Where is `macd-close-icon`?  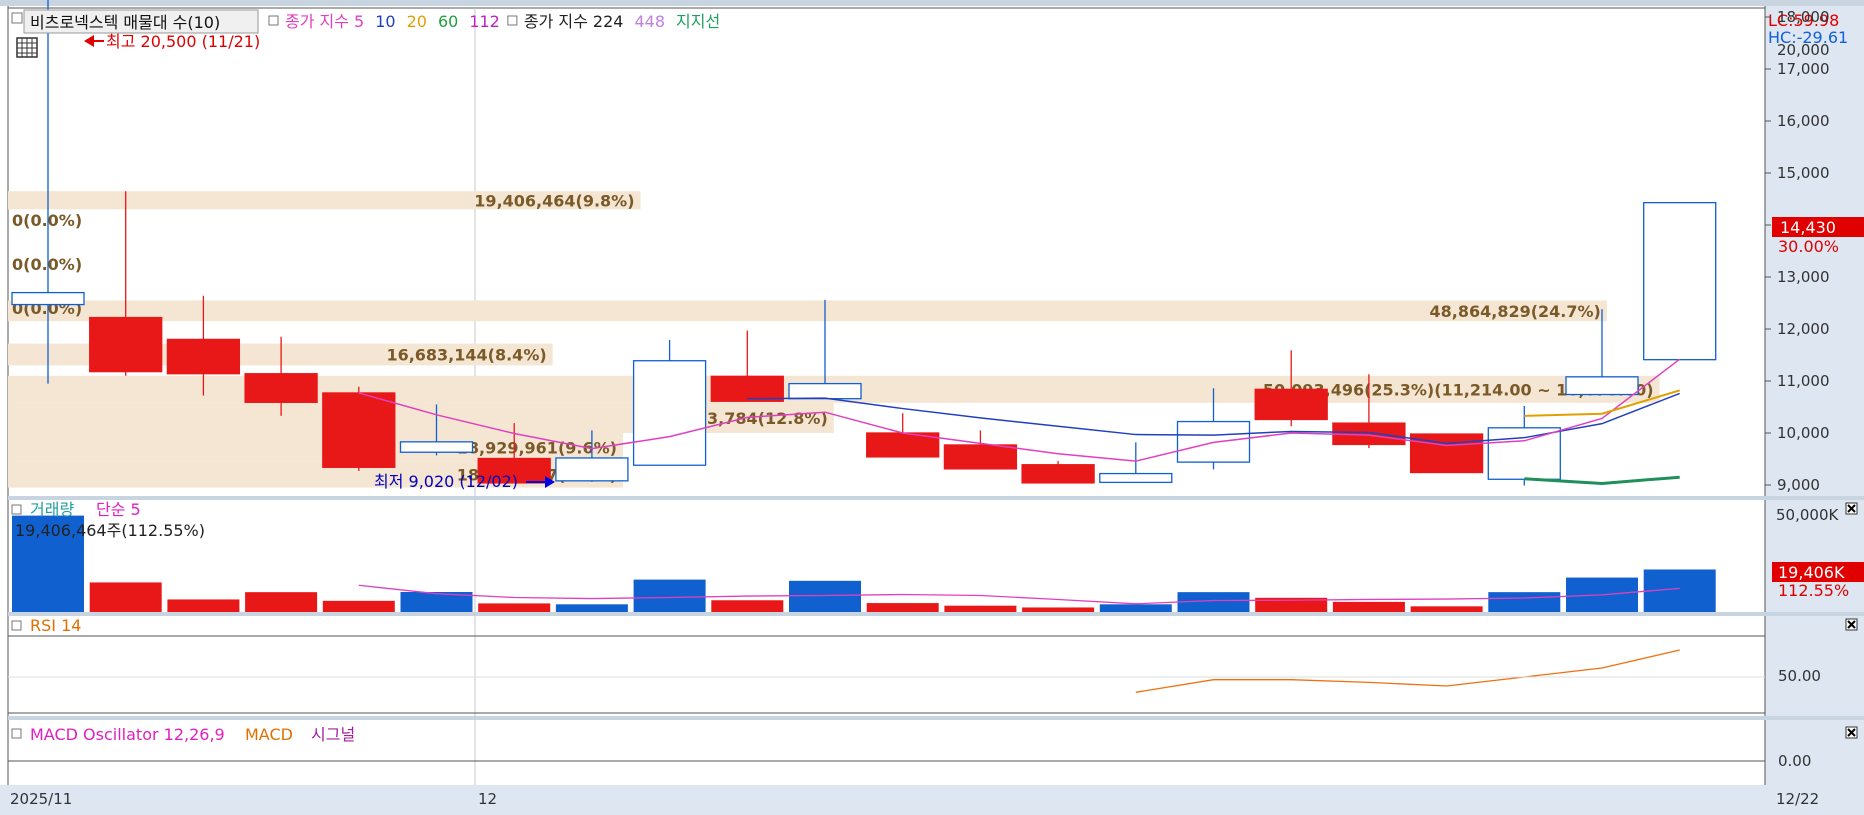 macd-close-icon is located at coordinates (1851, 732).